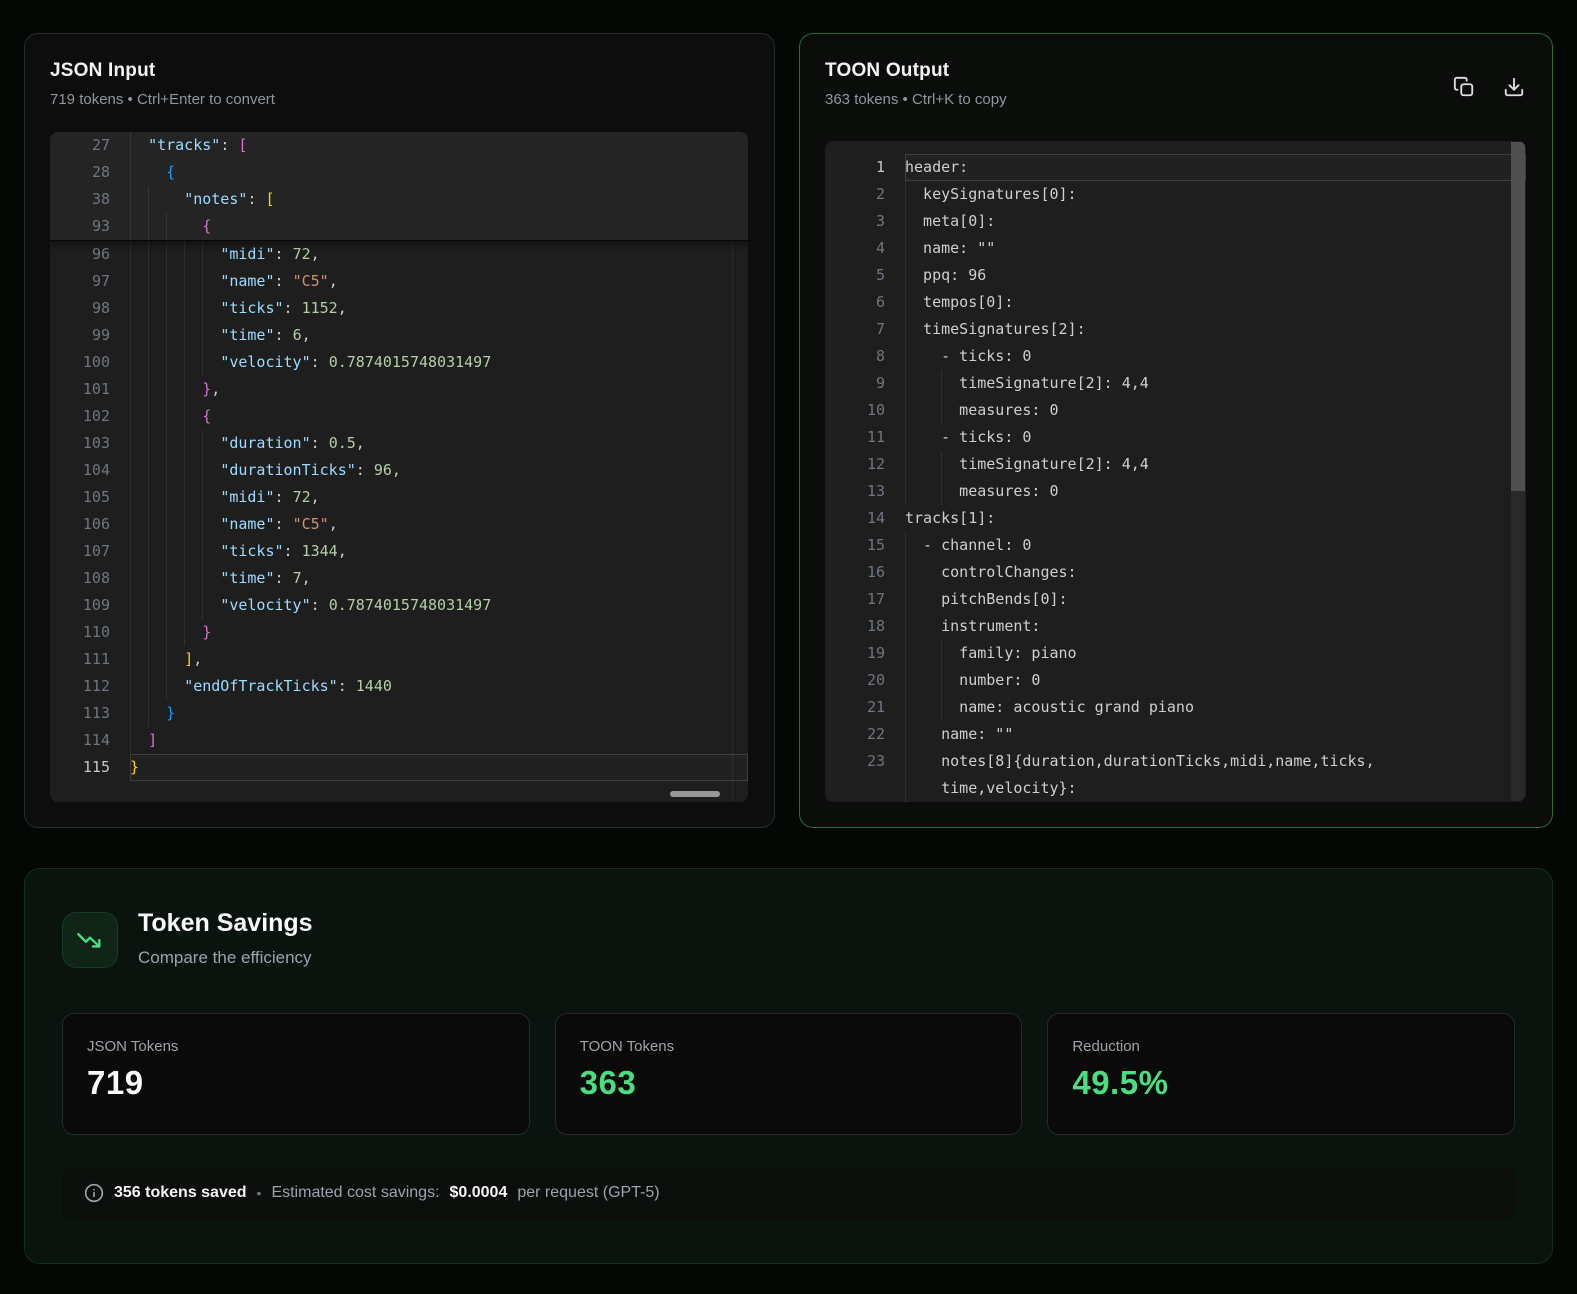 The width and height of the screenshot is (1577, 1294). I want to click on stat-label: Reduction, so click(1106, 1046).